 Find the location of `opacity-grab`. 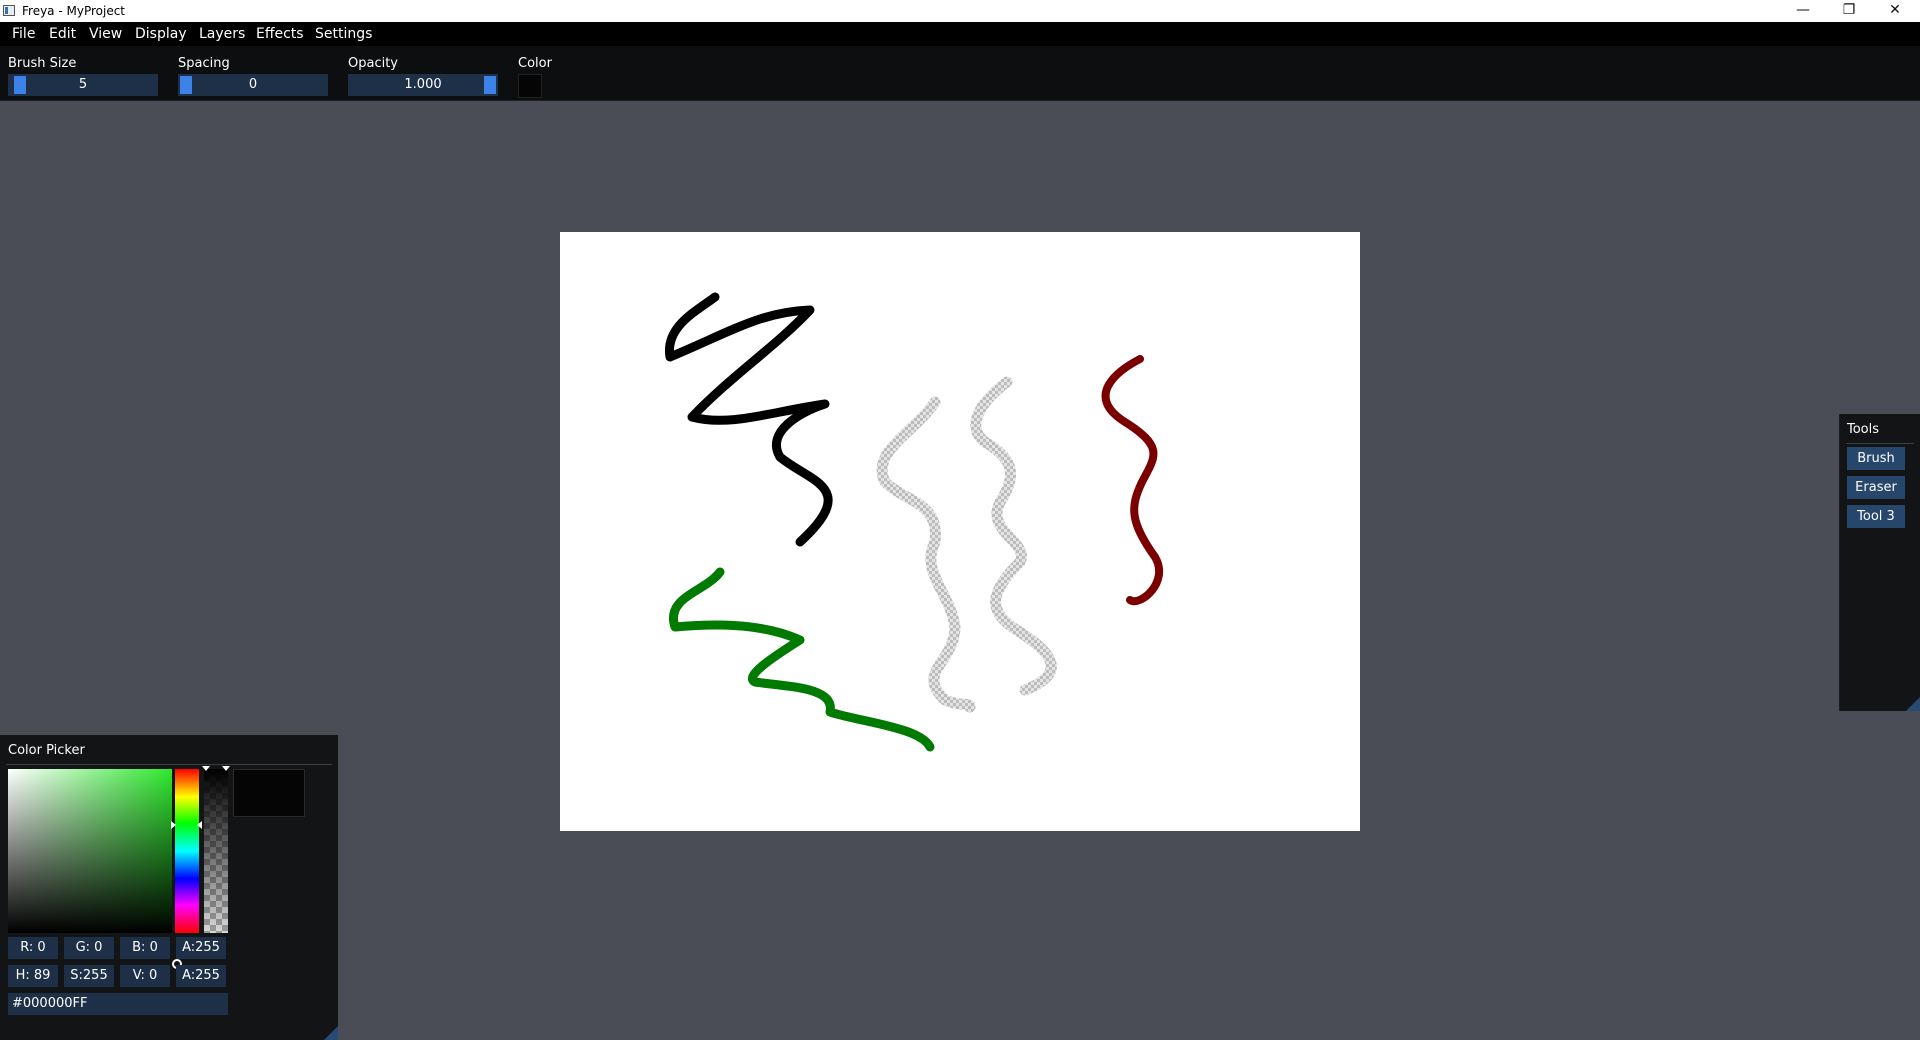

opacity-grab is located at coordinates (490, 85).